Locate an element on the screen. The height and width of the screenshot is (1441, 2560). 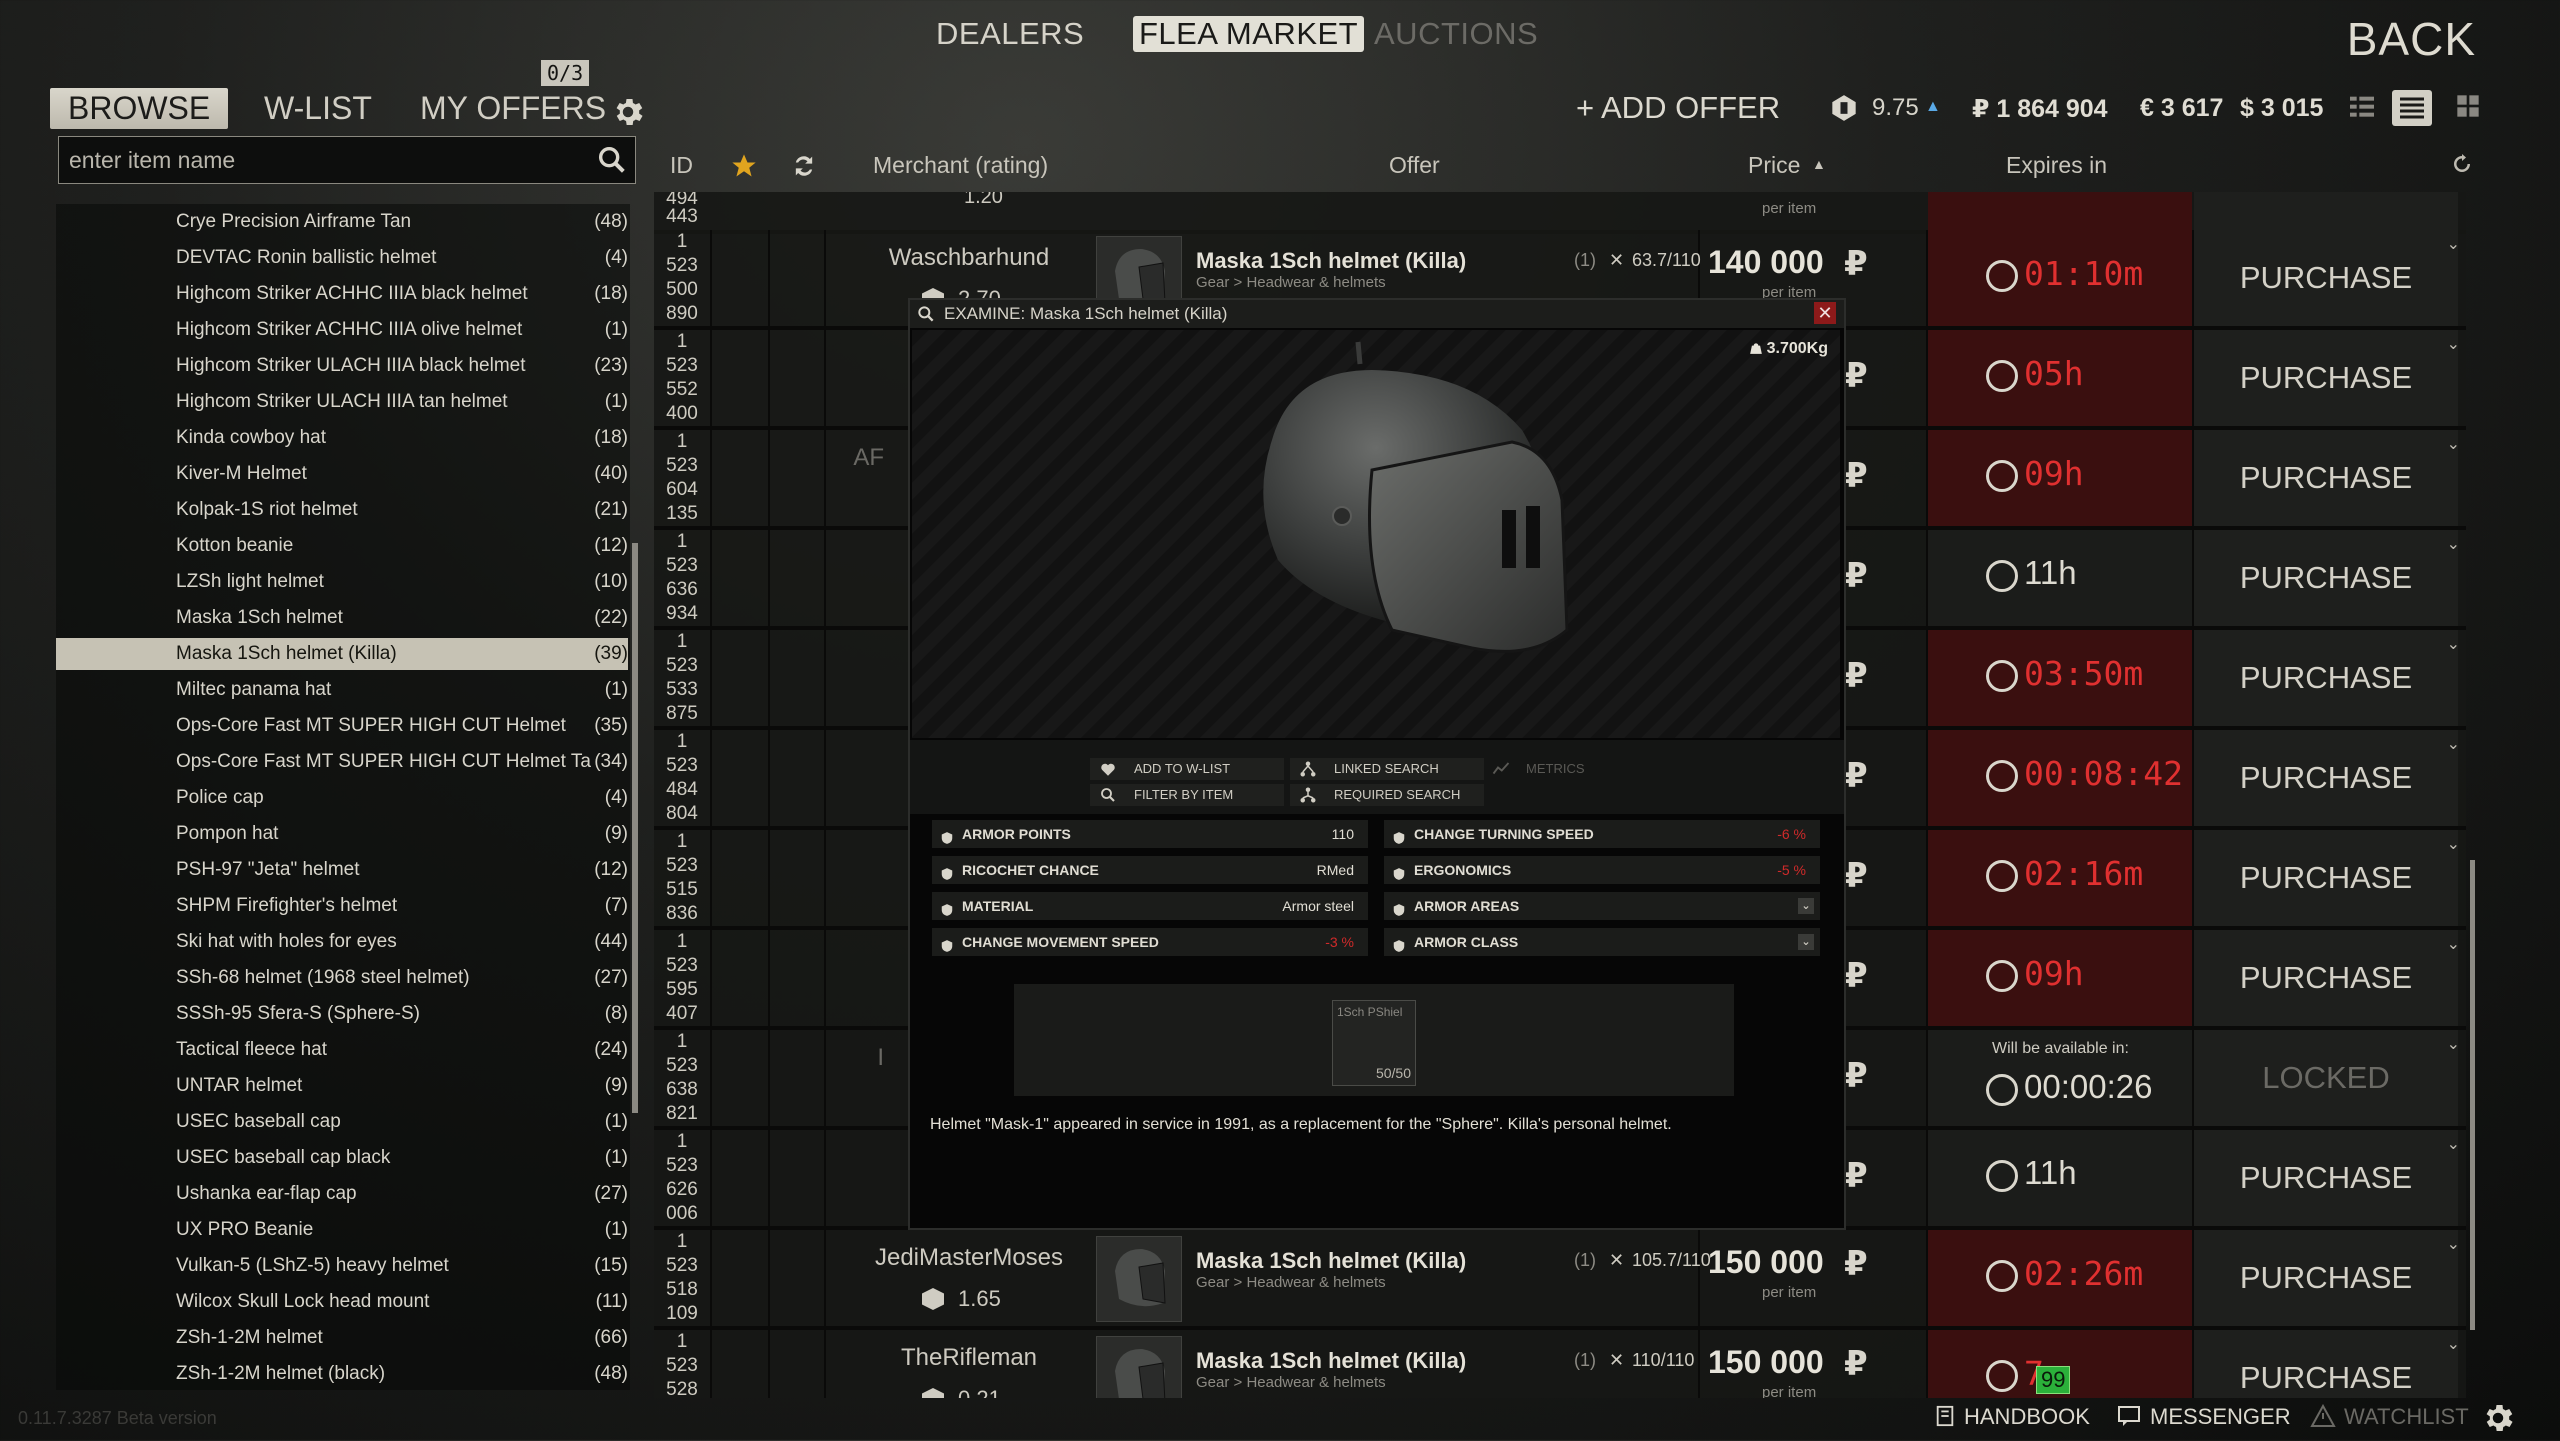
category-item: SSSh-95 Sfera-S (Sphere-S) (8) is located at coordinates (342, 1014).